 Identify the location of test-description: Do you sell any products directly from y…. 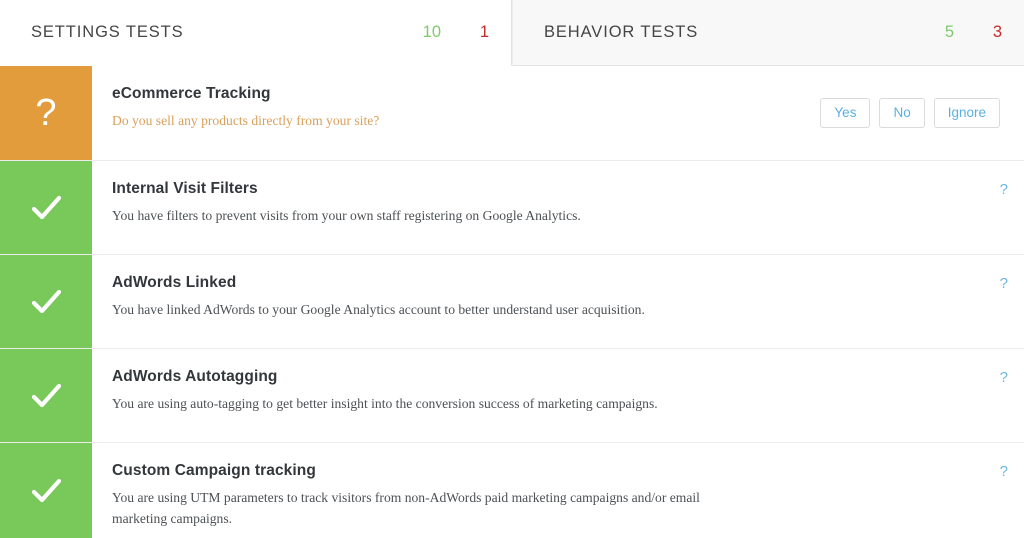
(246, 120).